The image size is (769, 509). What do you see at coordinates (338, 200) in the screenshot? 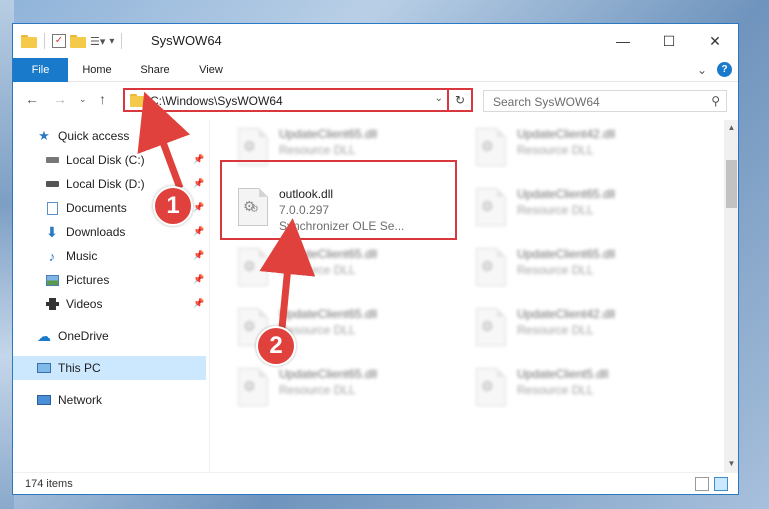
I see `outlook-highlight-box` at bounding box center [338, 200].